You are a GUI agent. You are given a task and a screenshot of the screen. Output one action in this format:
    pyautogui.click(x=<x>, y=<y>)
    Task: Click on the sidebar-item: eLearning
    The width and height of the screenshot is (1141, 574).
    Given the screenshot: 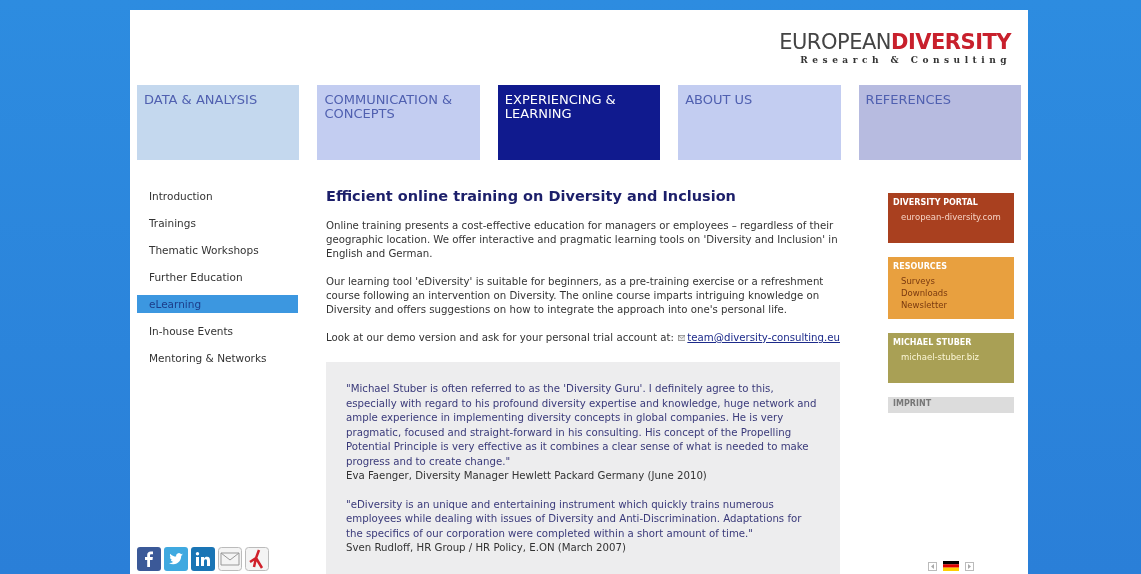 What is the action you would take?
    pyautogui.click(x=217, y=304)
    